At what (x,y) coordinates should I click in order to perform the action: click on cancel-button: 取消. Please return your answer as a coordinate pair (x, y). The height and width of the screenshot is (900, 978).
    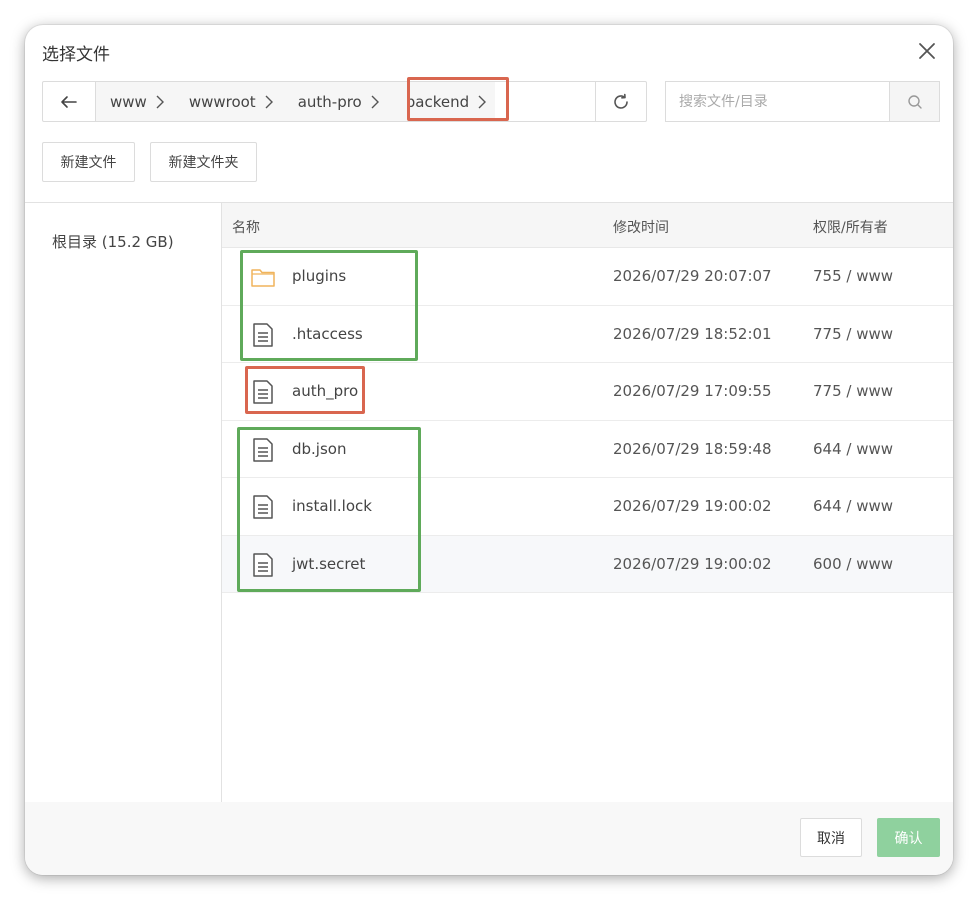
    Looking at the image, I should click on (831, 837).